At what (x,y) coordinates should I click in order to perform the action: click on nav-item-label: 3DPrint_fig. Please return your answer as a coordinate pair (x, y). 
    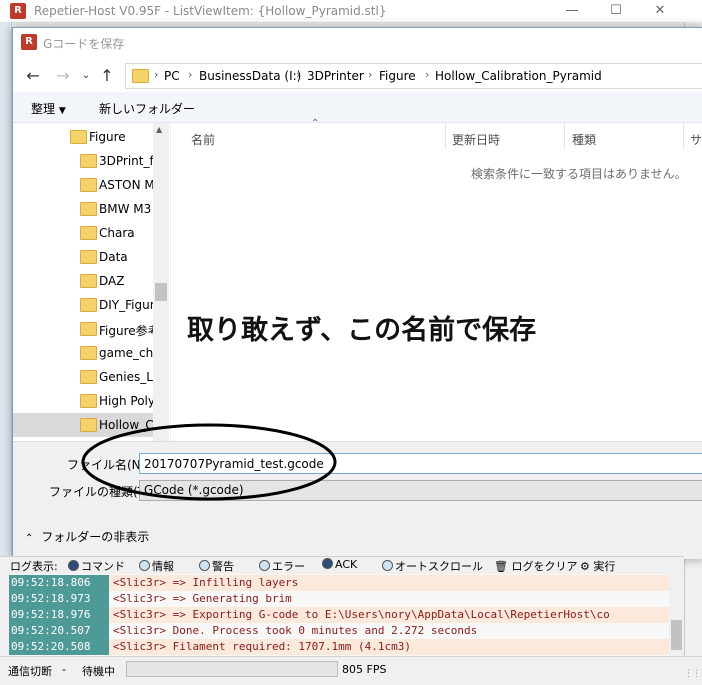
    Looking at the image, I should click on (126, 161).